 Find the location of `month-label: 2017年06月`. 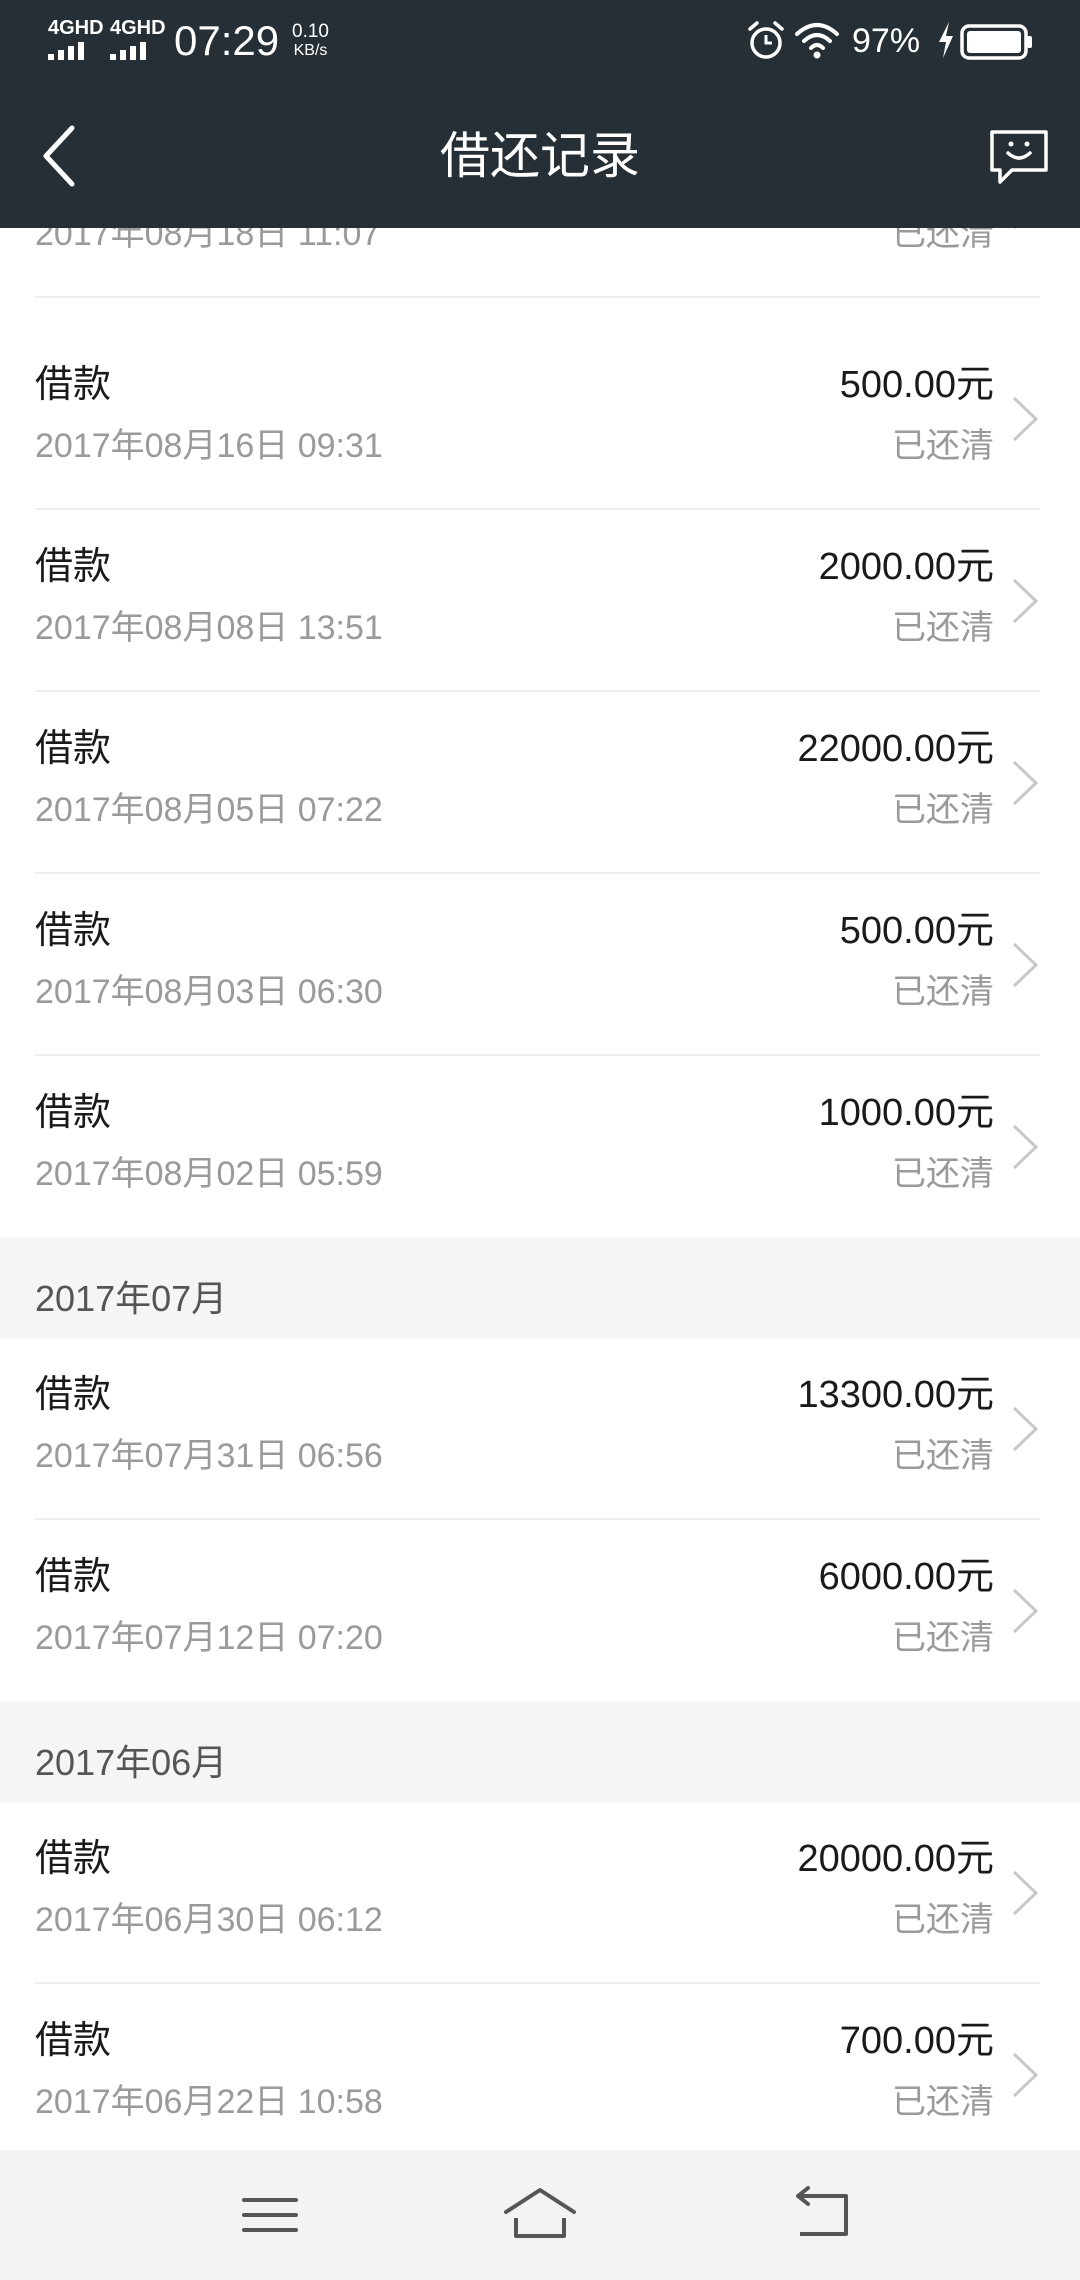

month-label: 2017年06月 is located at coordinates (131, 1762).